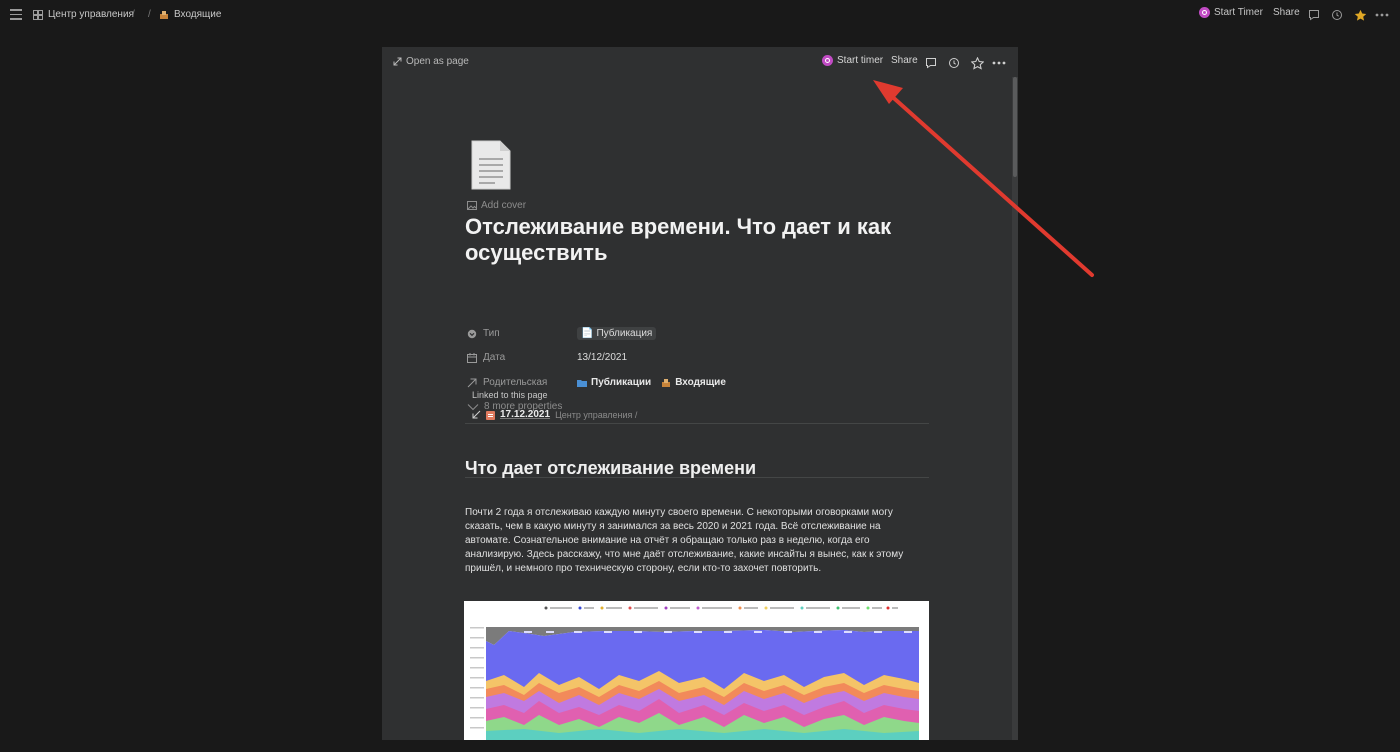  Describe the element at coordinates (472, 205) in the screenshot. I see `image-icon` at that location.